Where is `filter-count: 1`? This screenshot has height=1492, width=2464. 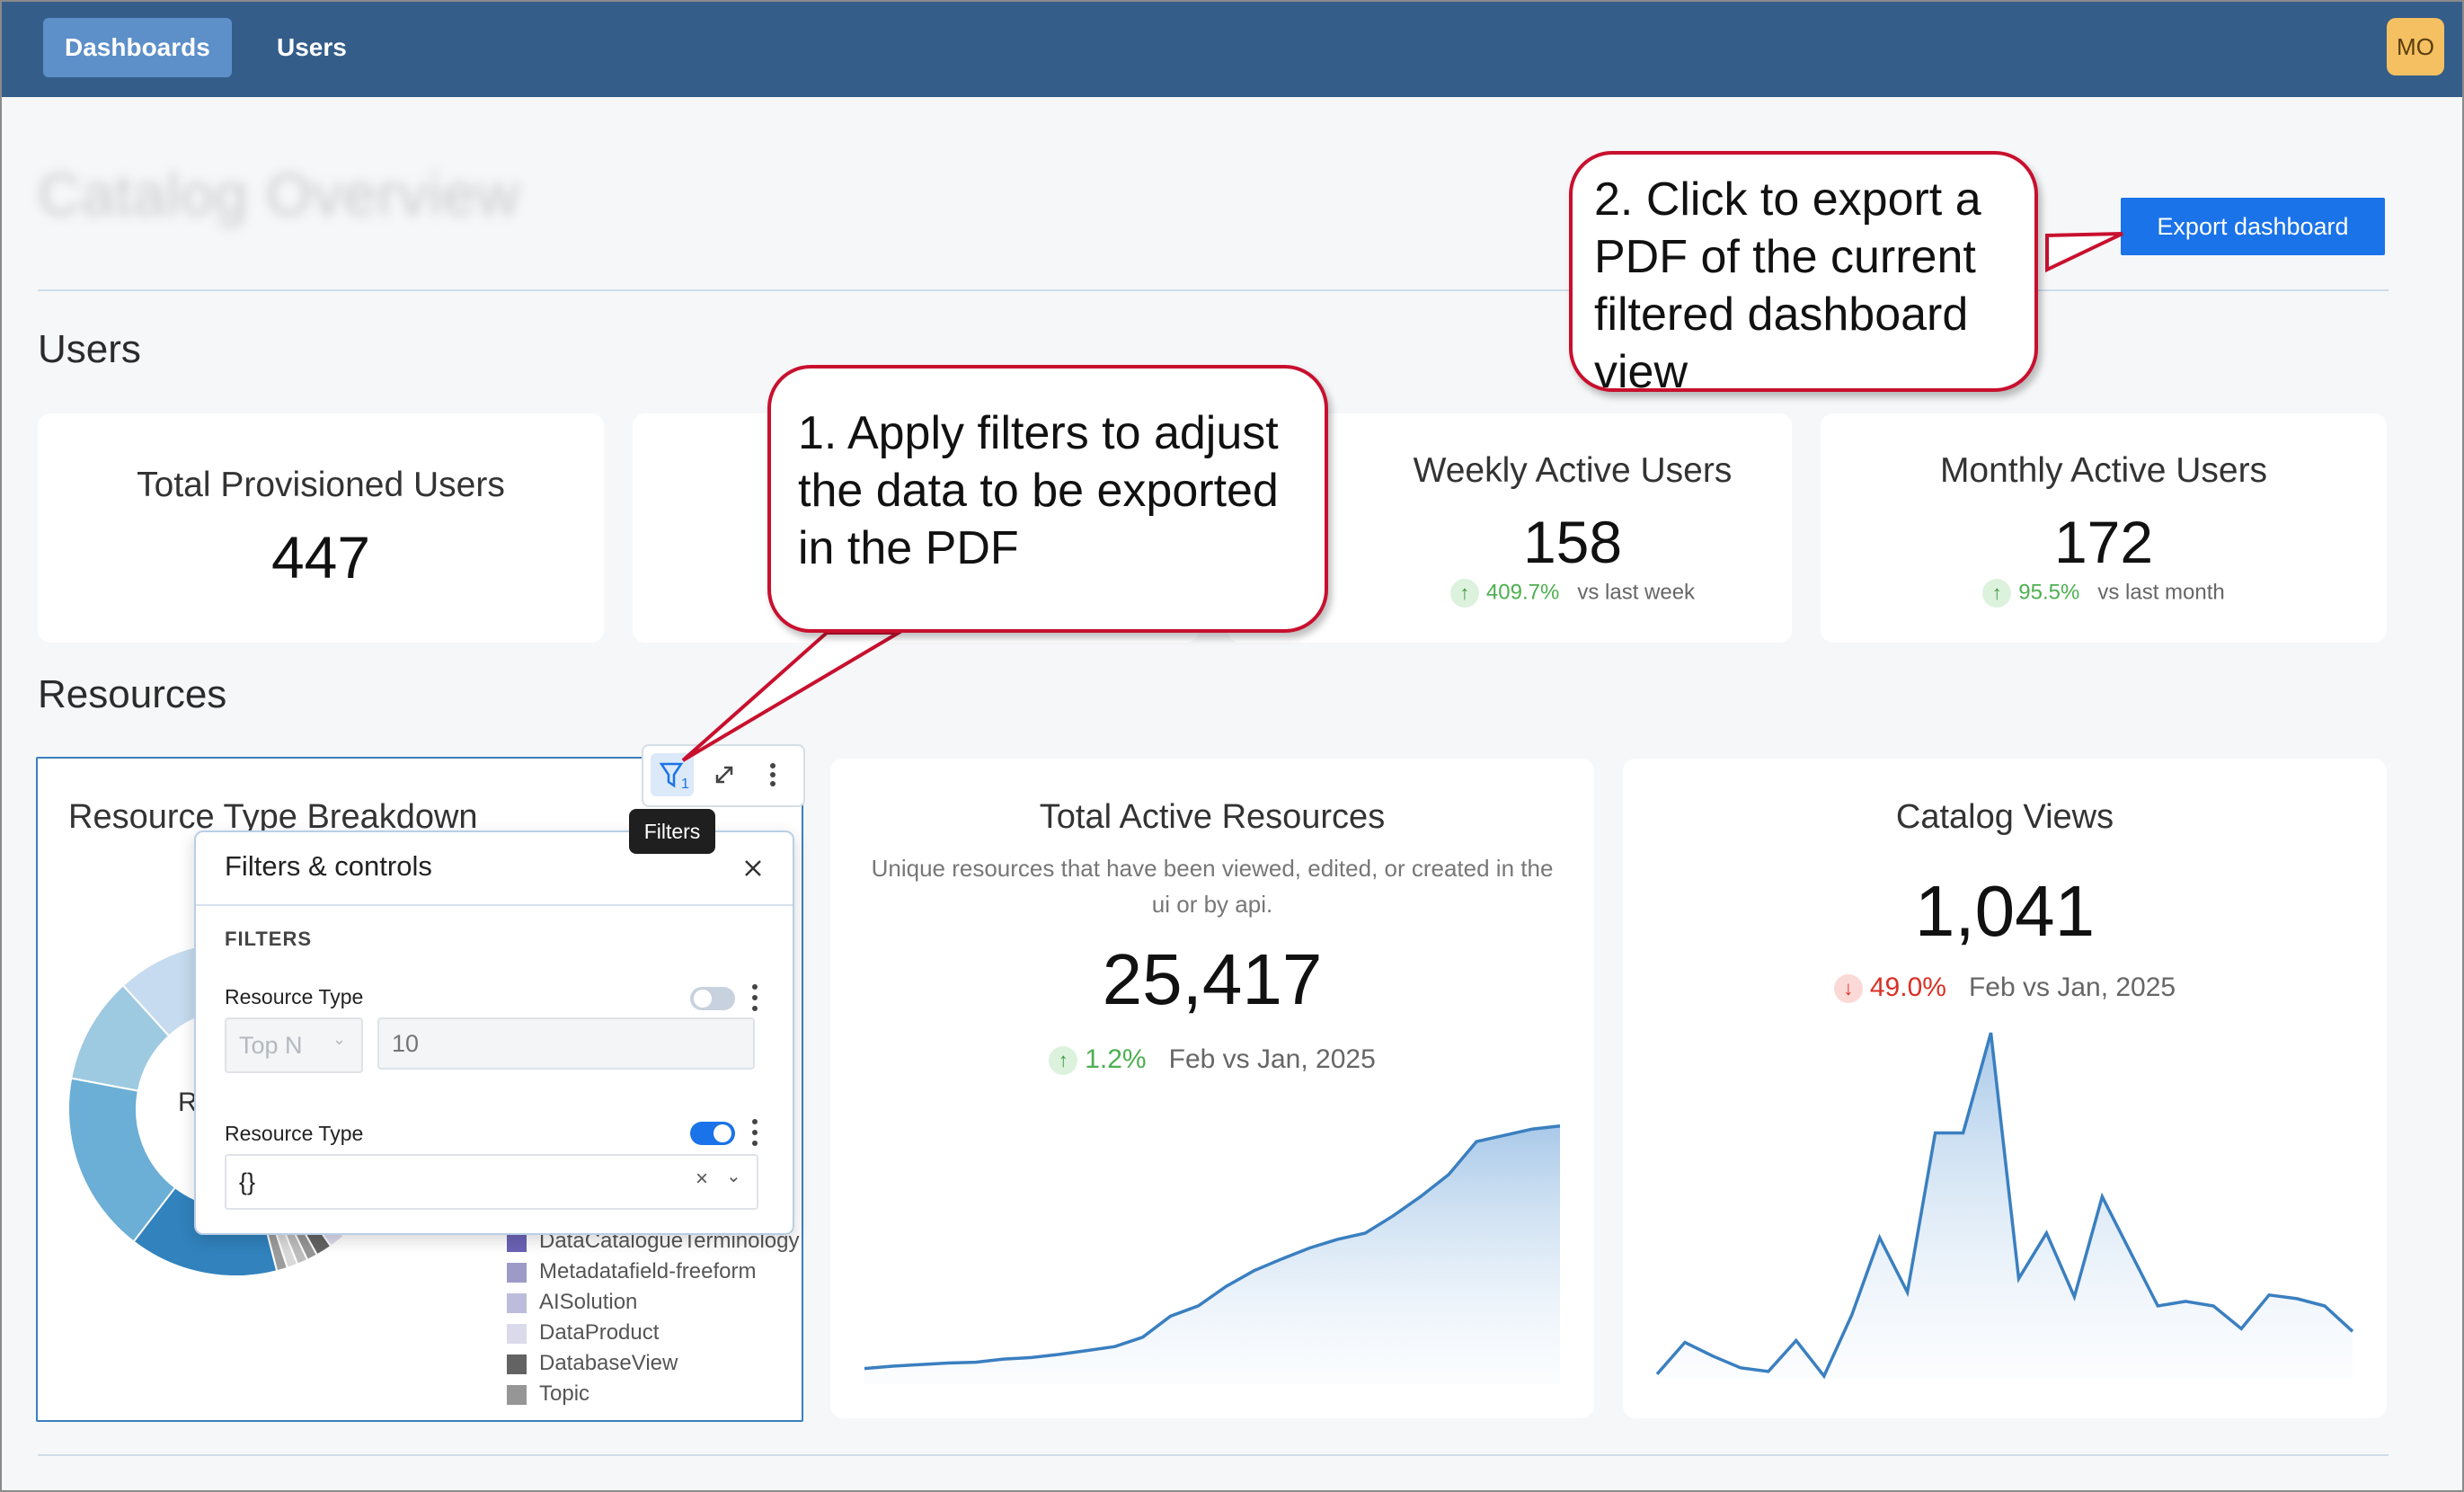
filter-count: 1 is located at coordinates (685, 784).